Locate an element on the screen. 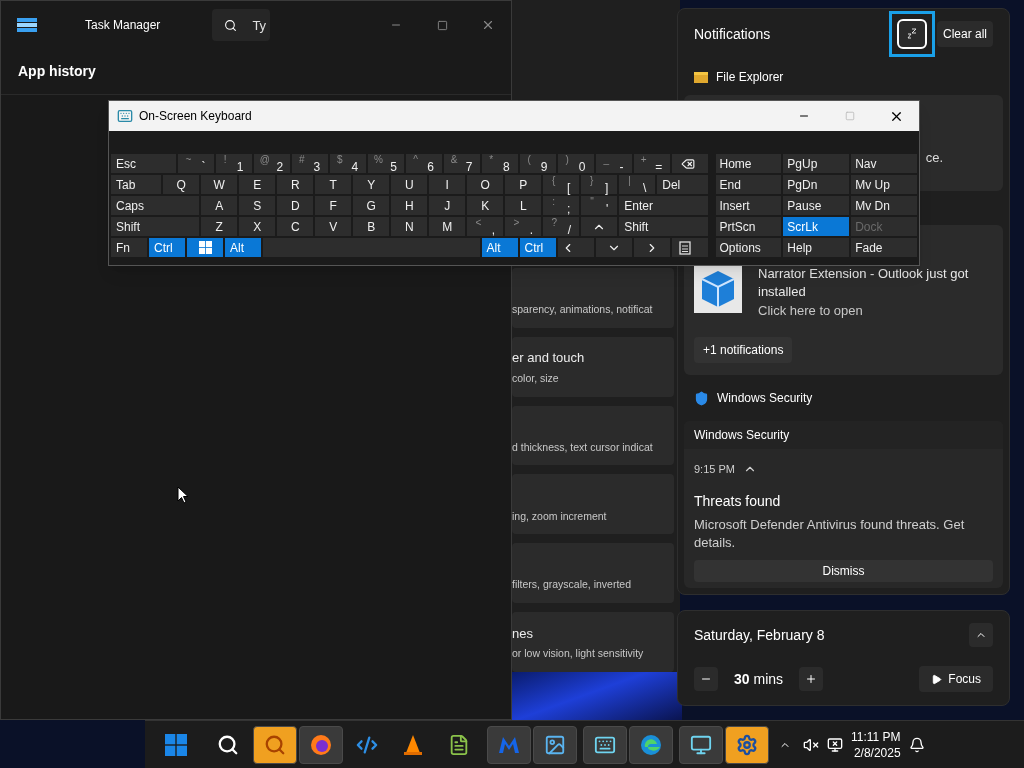 Image resolution: width=1024 pixels, height=768 pixels. keyboard-key: Tab is located at coordinates (136, 184).